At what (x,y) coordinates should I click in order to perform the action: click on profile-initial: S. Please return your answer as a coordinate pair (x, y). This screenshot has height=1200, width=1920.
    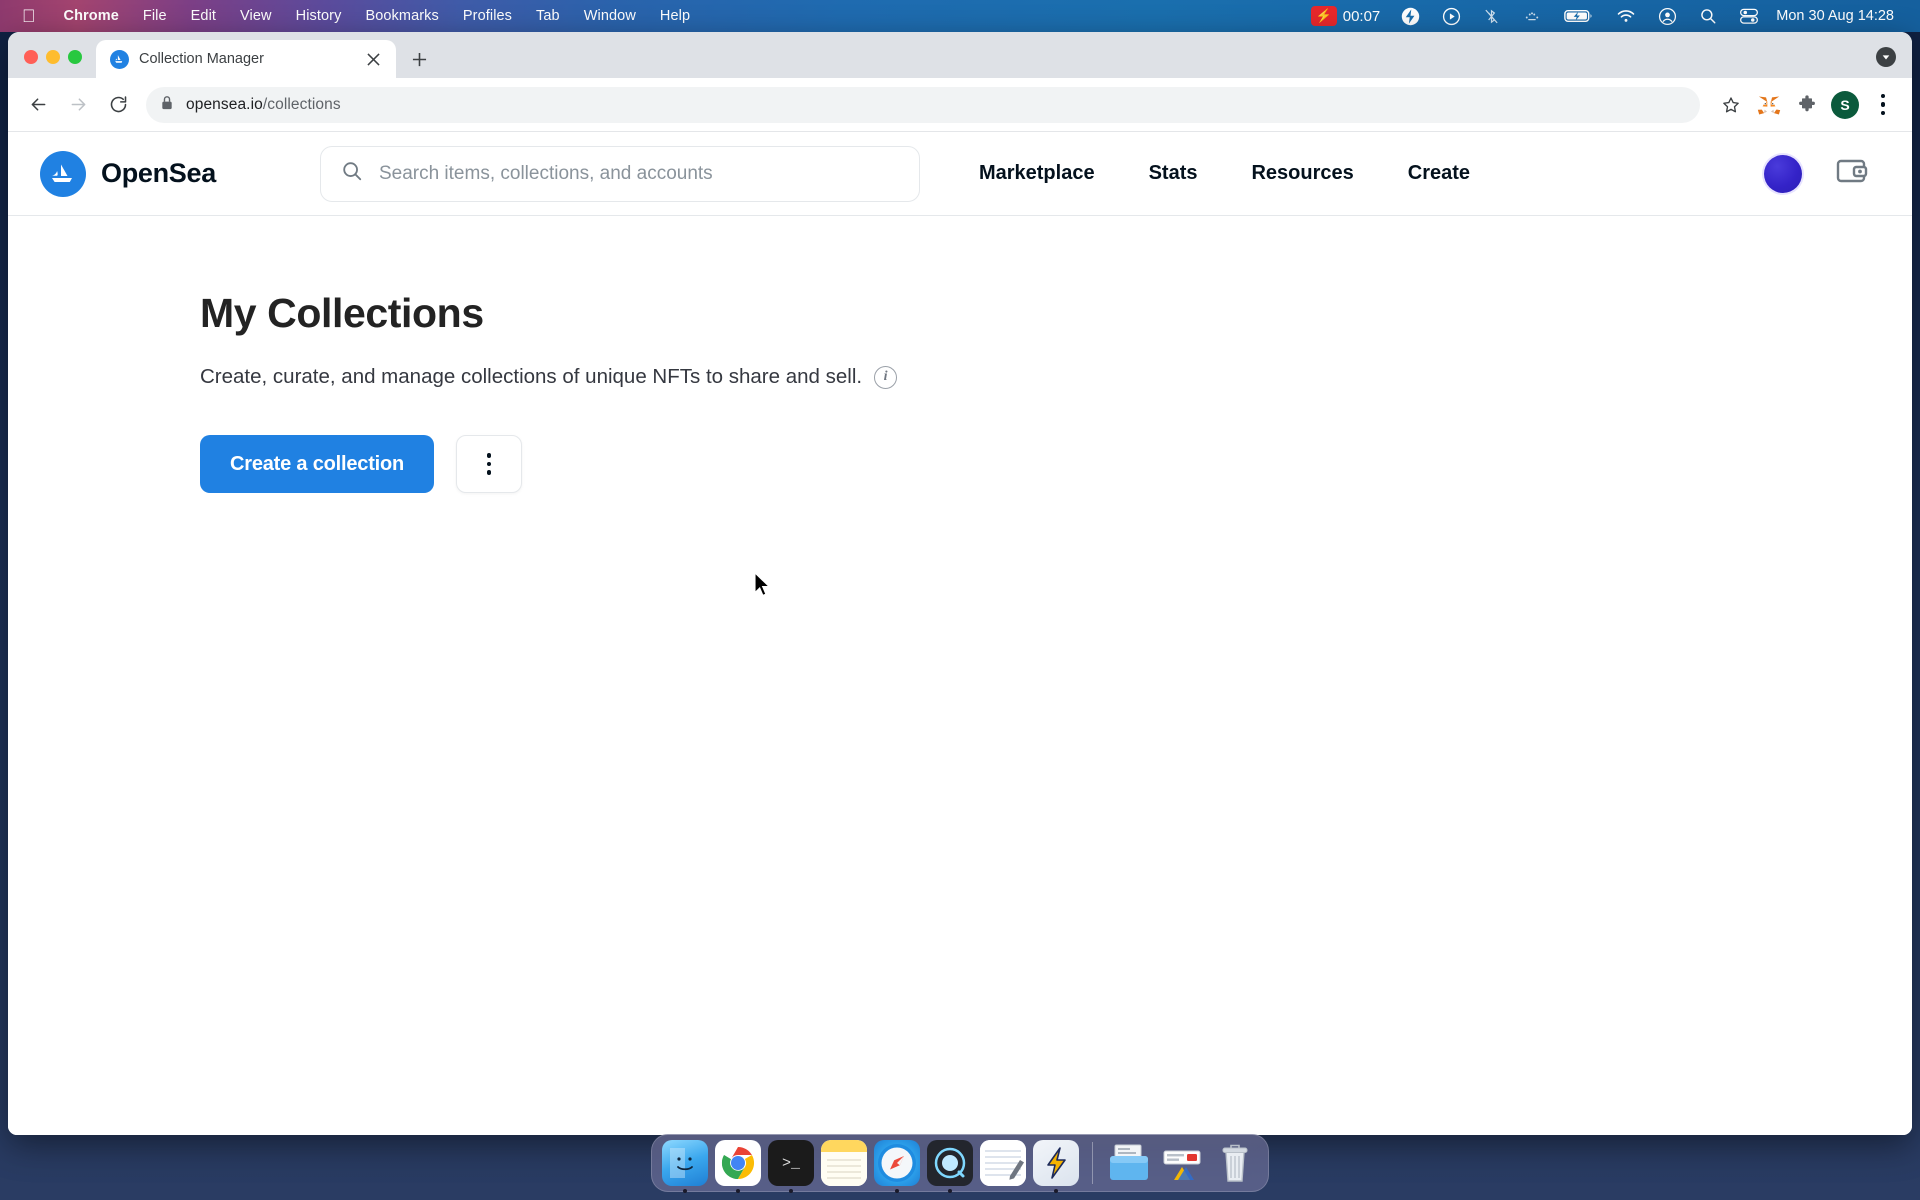
    Looking at the image, I should click on (1845, 104).